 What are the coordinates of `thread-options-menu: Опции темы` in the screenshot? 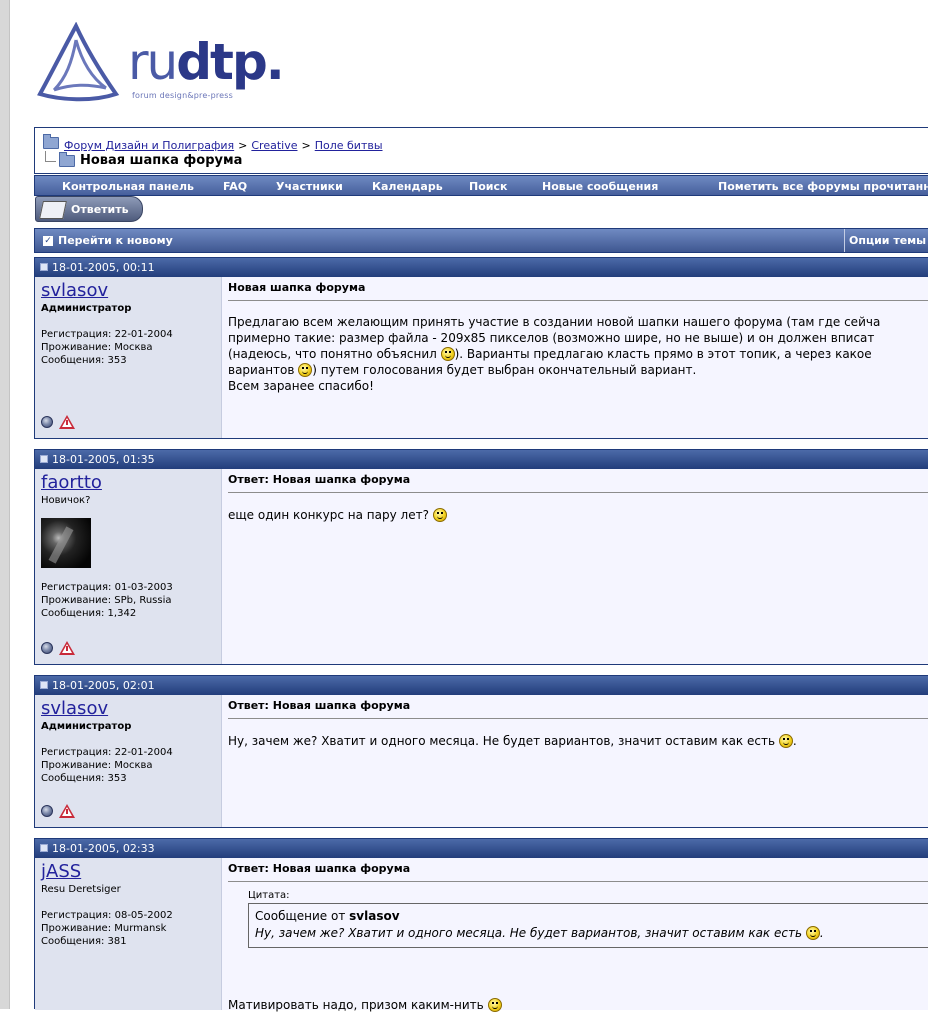 It's located at (887, 240).